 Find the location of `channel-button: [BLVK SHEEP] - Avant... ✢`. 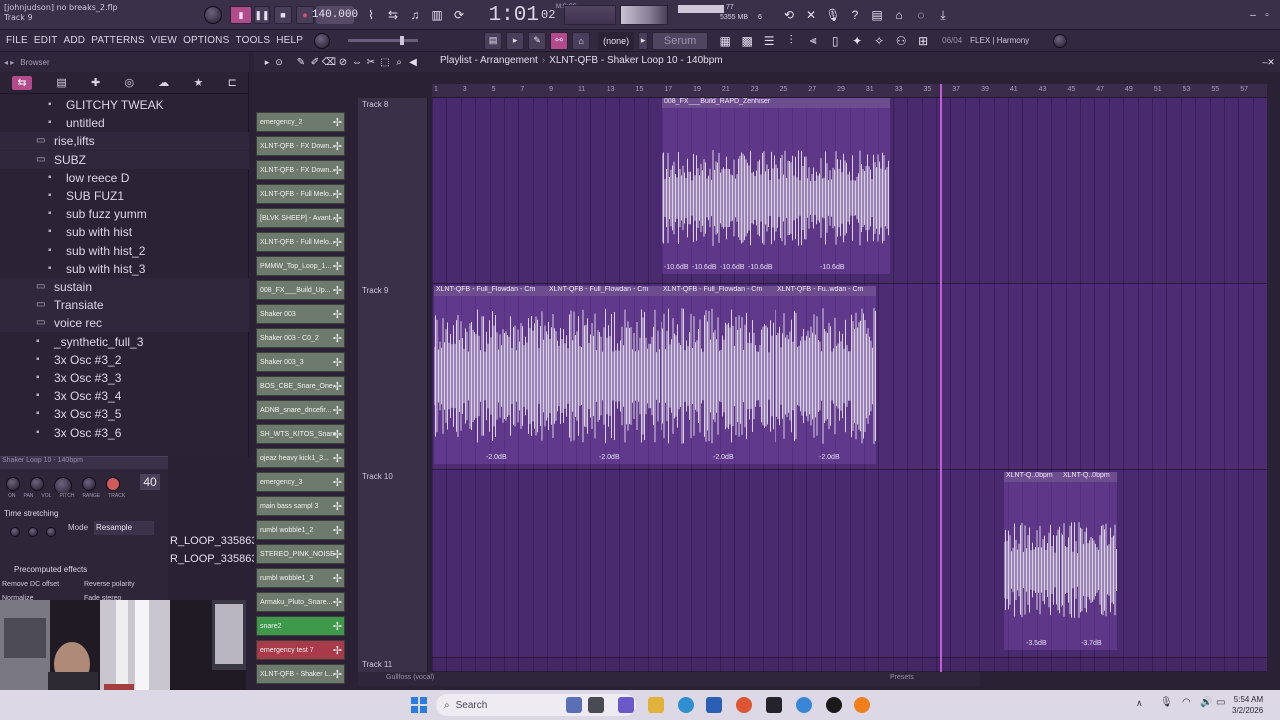

channel-button: [BLVK SHEEP] - Avant... ✢ is located at coordinates (300, 218).